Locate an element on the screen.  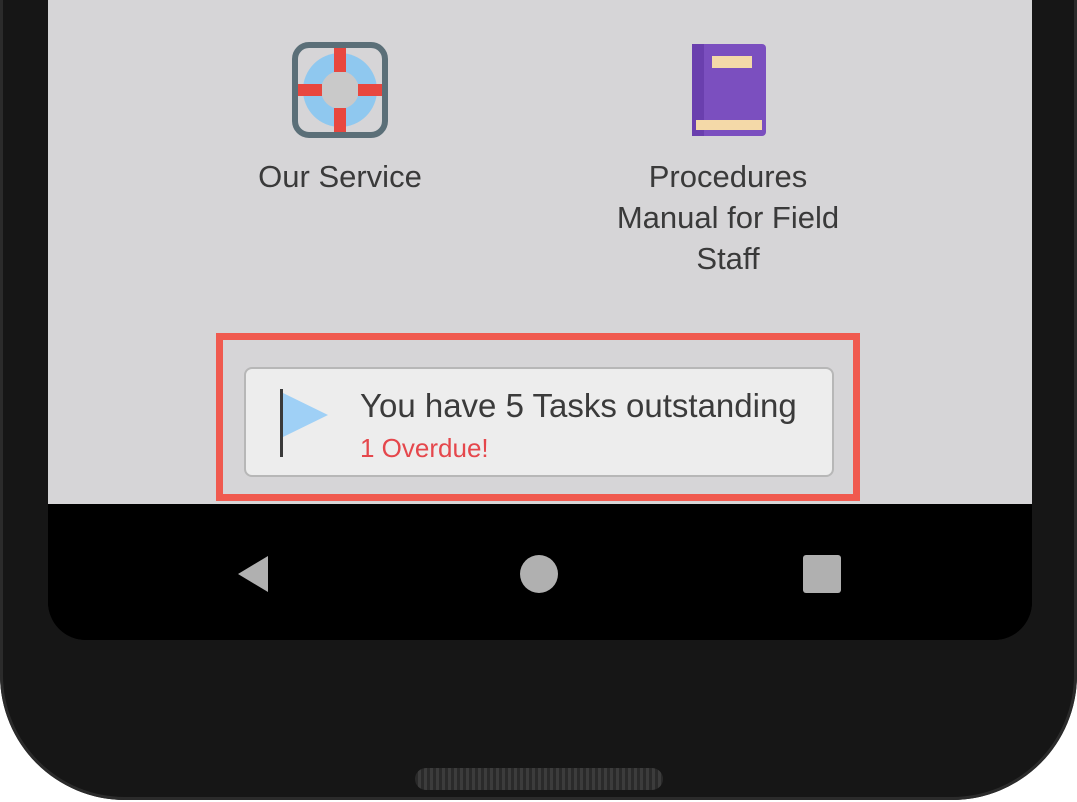
speaker-grille is located at coordinates (539, 779).